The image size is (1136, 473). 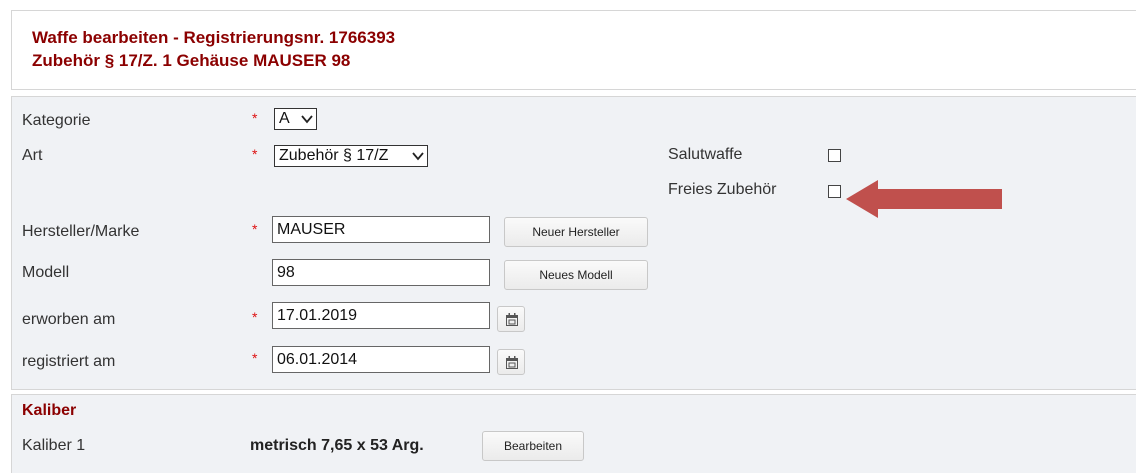 What do you see at coordinates (576, 232) in the screenshot?
I see `neuer-hersteller-button: Neuer Hersteller` at bounding box center [576, 232].